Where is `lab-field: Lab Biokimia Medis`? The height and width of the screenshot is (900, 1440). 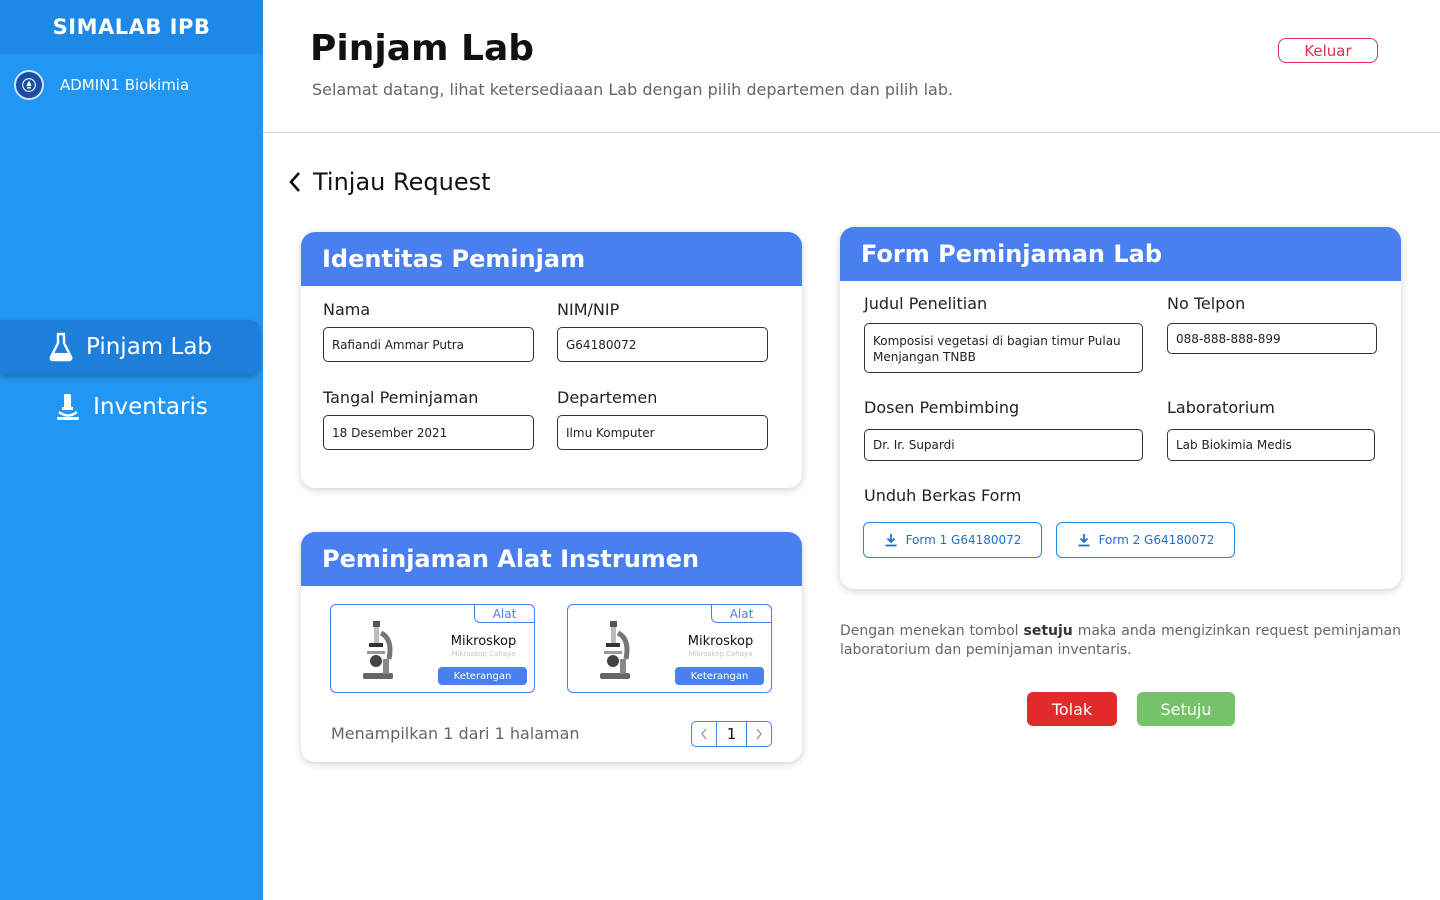
lab-field: Lab Biokimia Medis is located at coordinates (1271, 445).